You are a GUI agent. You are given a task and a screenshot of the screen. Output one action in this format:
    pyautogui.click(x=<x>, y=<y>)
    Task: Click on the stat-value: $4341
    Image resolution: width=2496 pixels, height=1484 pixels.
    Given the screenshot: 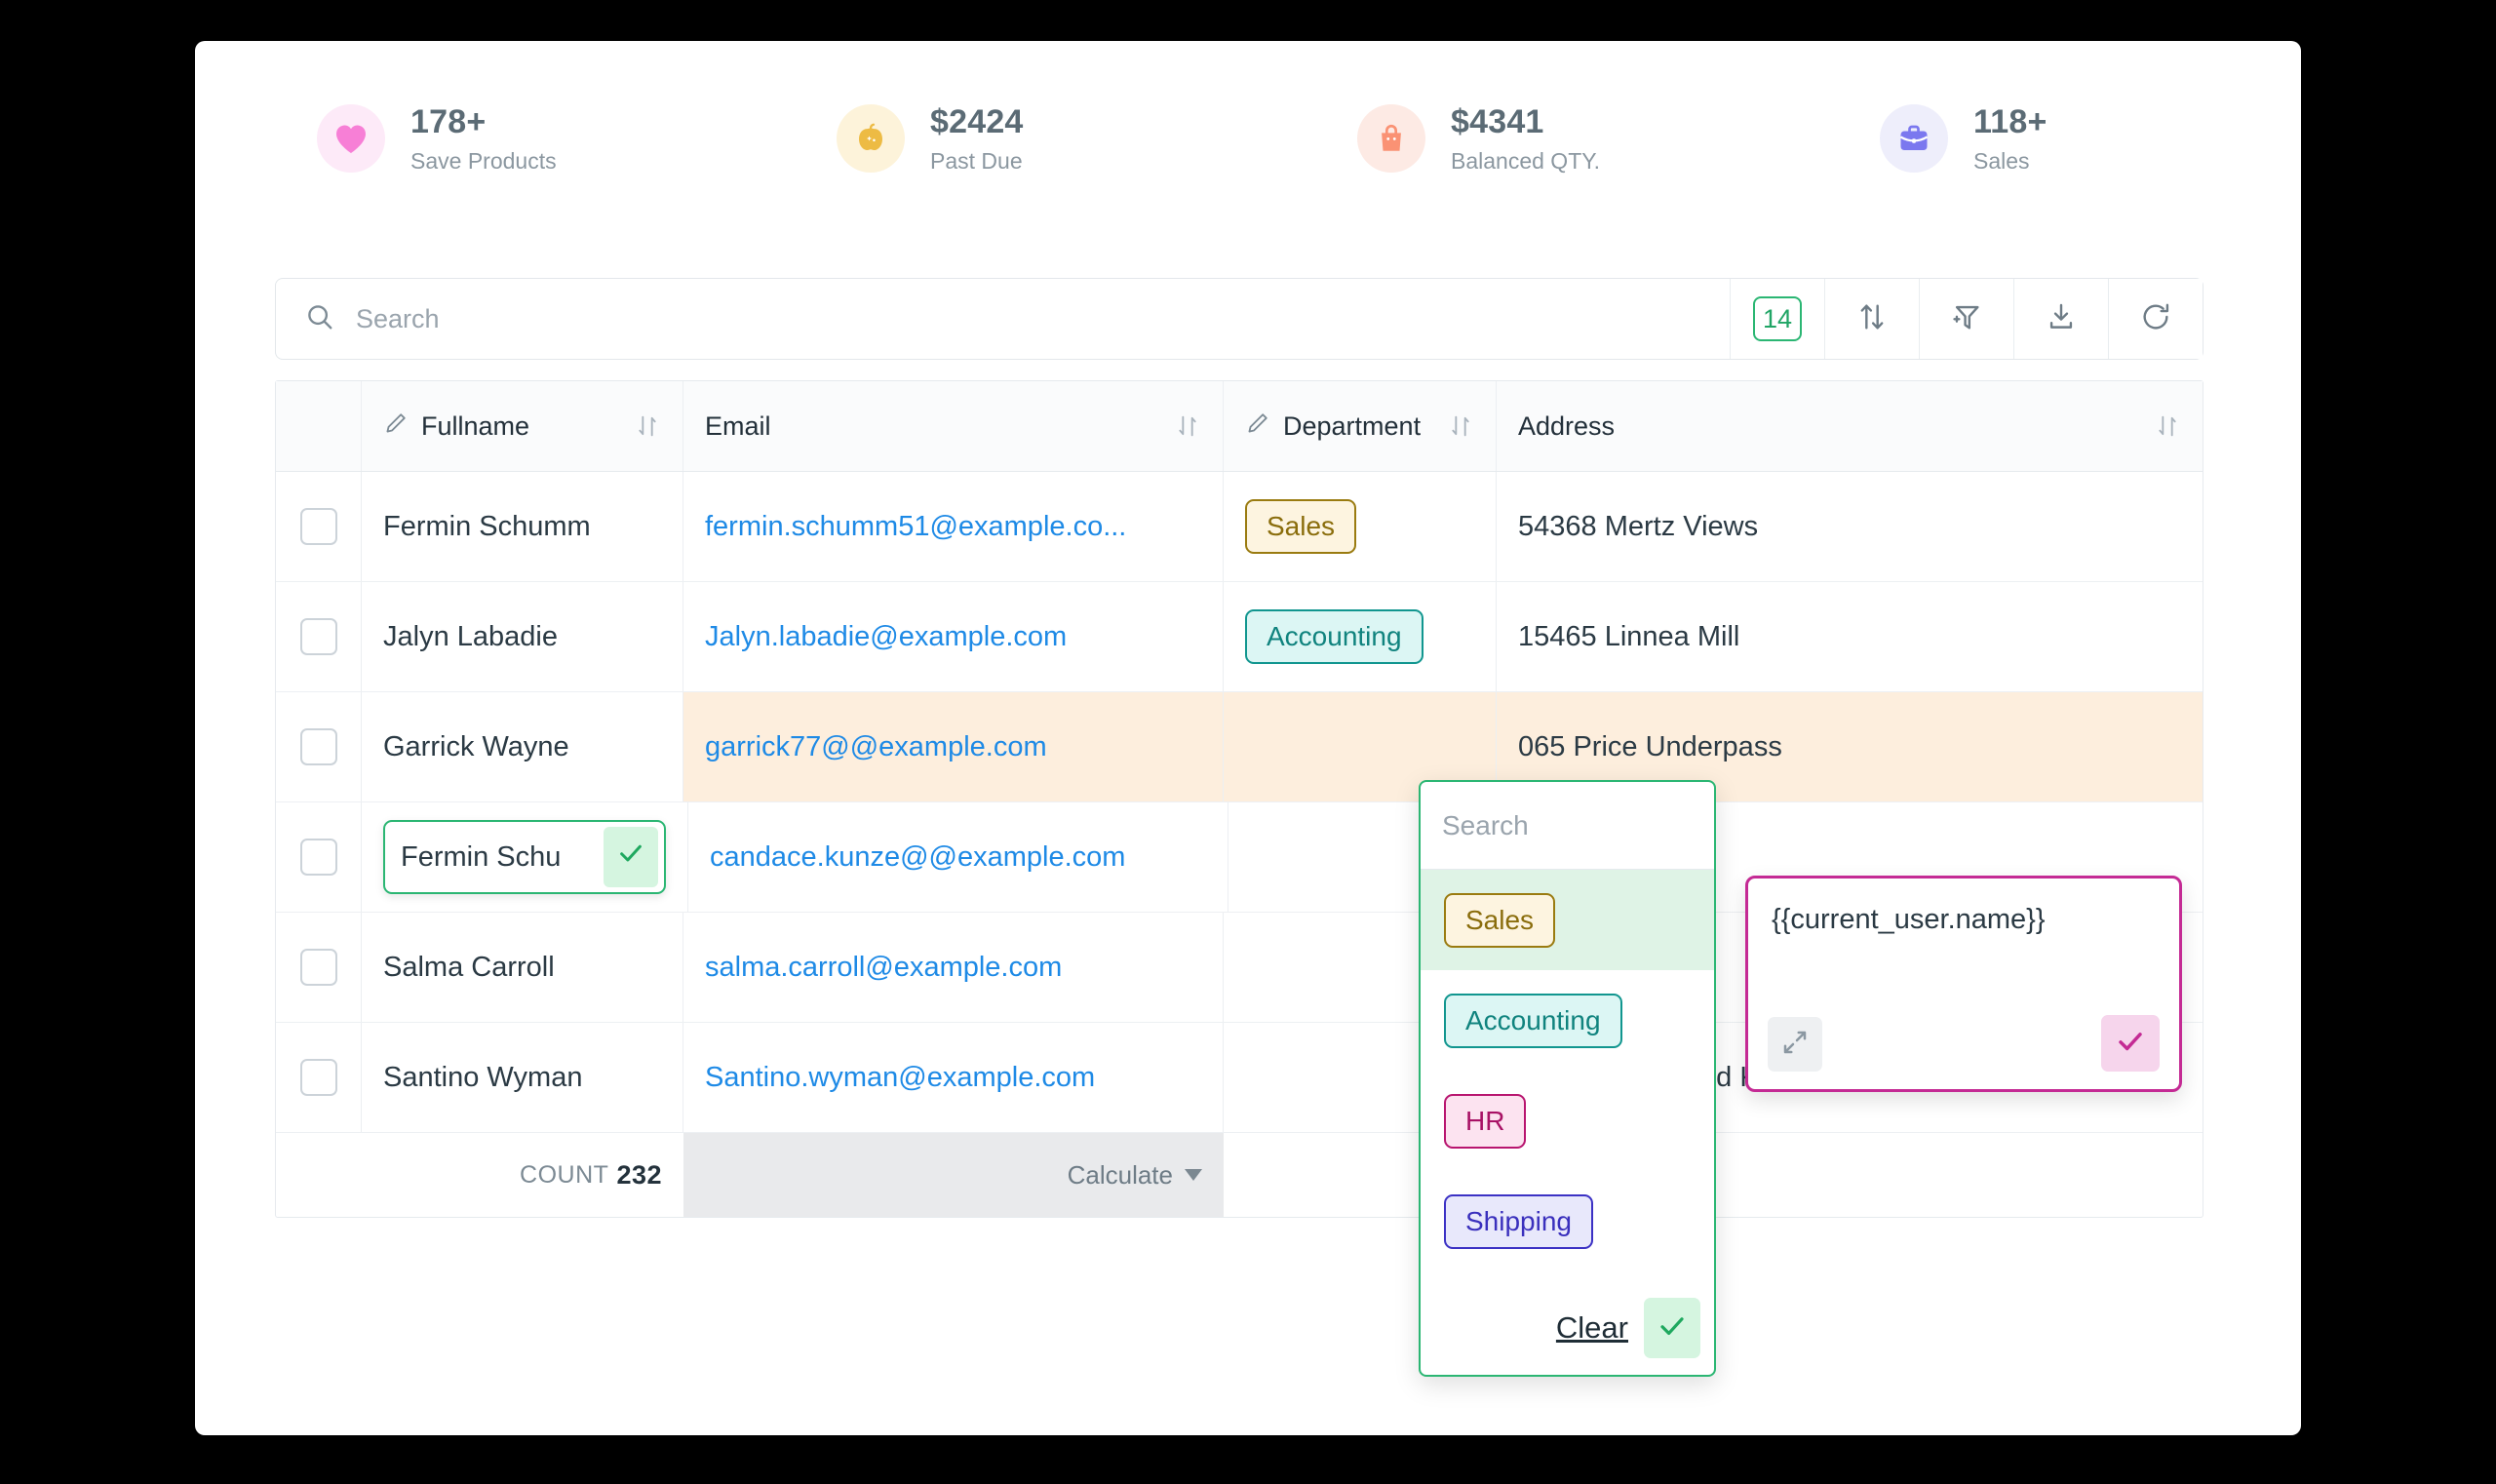 What is the action you would take?
    pyautogui.click(x=1497, y=121)
    